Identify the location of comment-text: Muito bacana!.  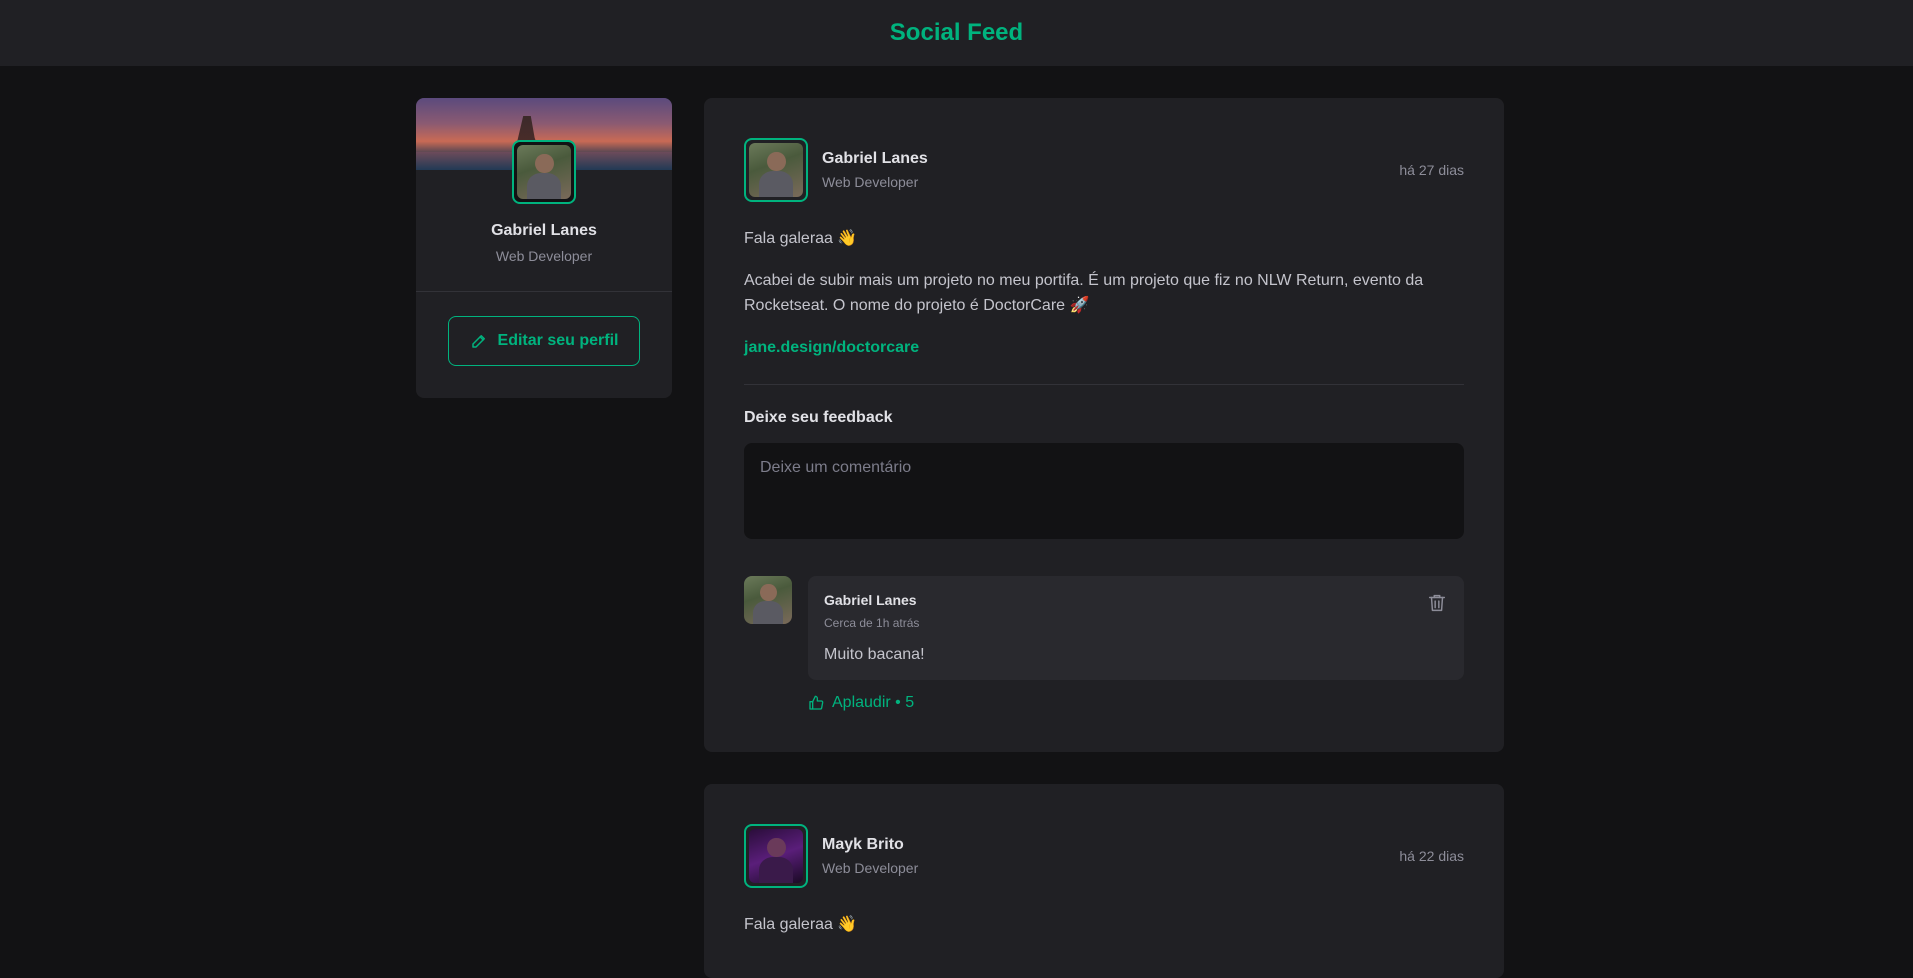
(874, 655).